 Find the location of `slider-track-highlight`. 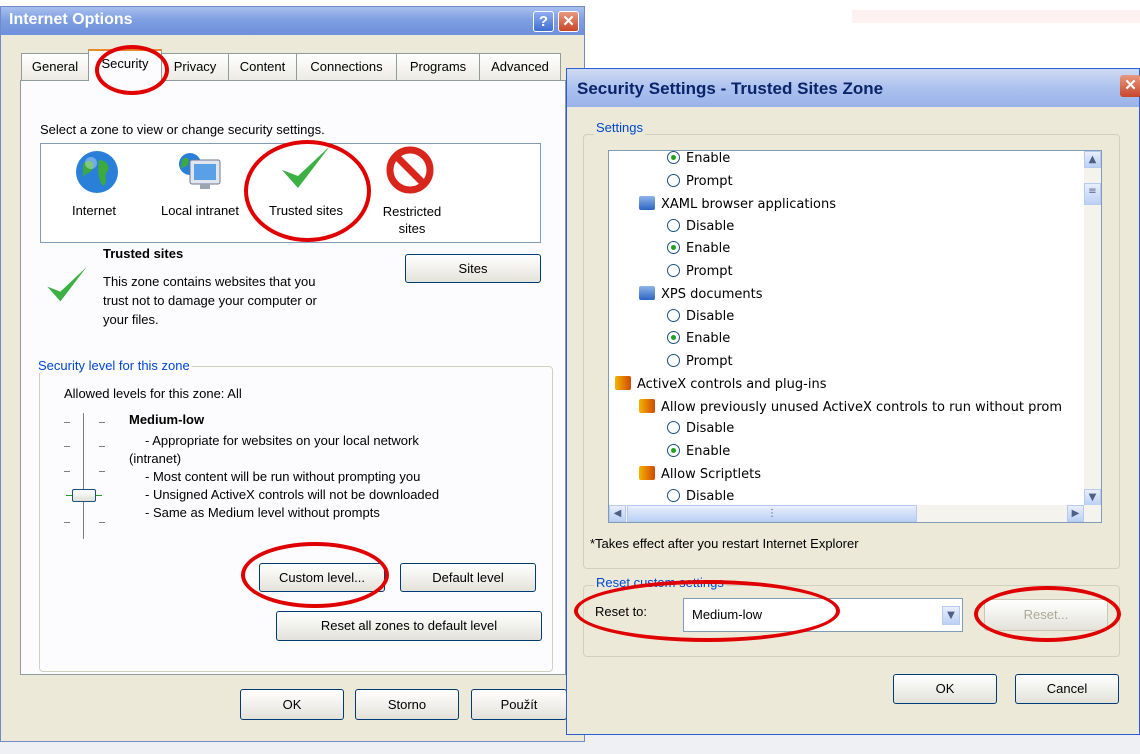

slider-track-highlight is located at coordinates (84, 476).